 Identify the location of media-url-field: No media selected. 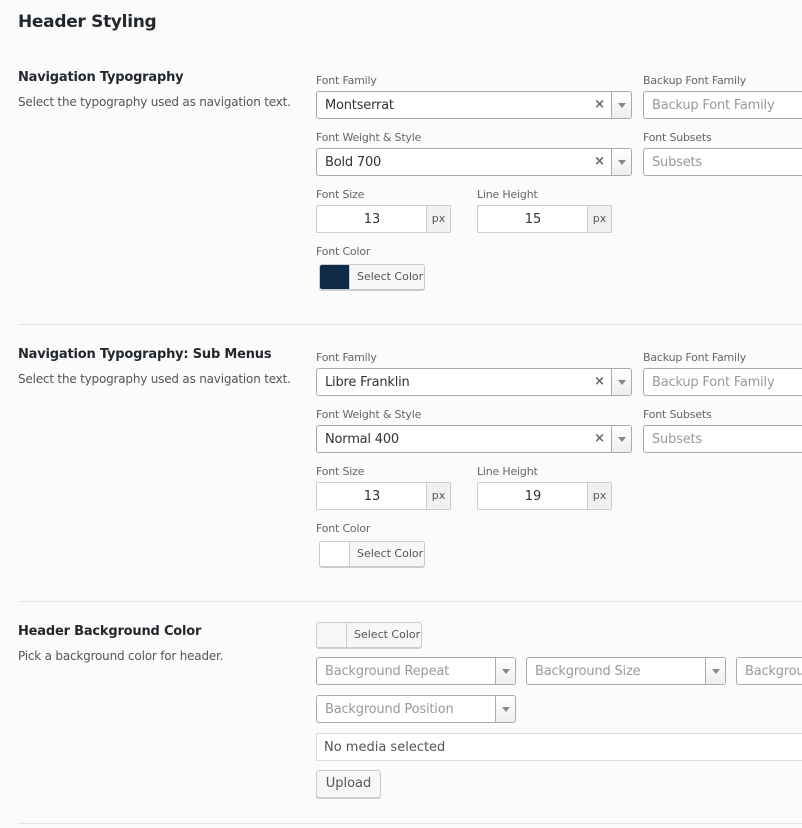
(559, 747).